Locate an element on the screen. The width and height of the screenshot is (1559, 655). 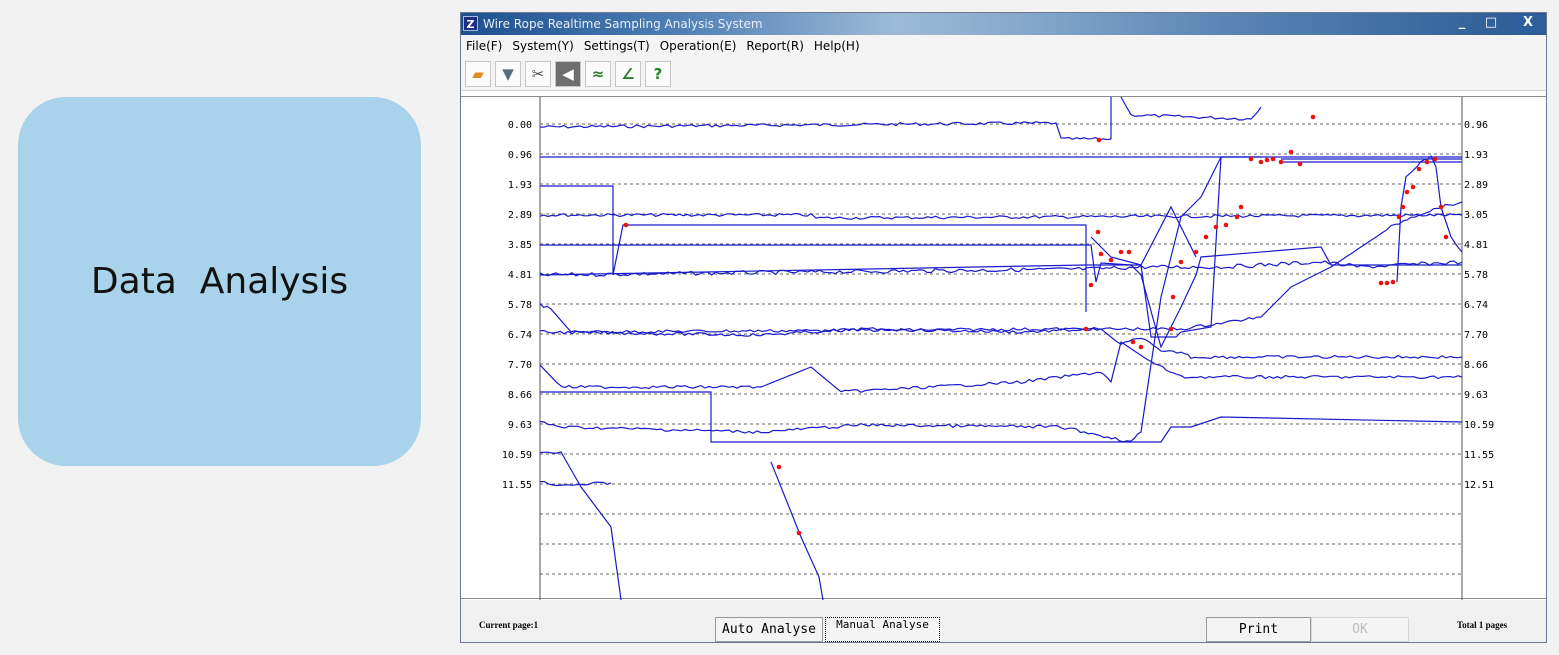
ok-button: OK is located at coordinates (1360, 629).